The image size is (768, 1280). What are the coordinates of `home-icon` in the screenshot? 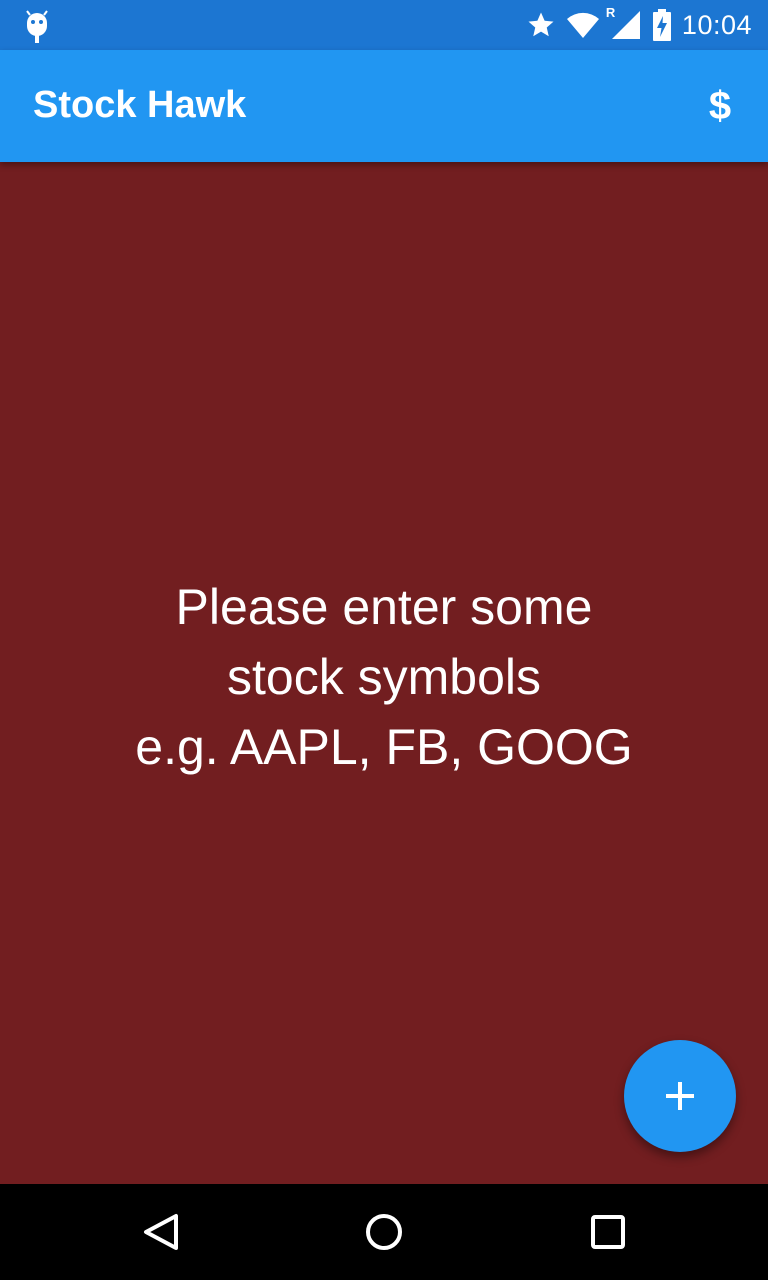 It's located at (384, 1232).